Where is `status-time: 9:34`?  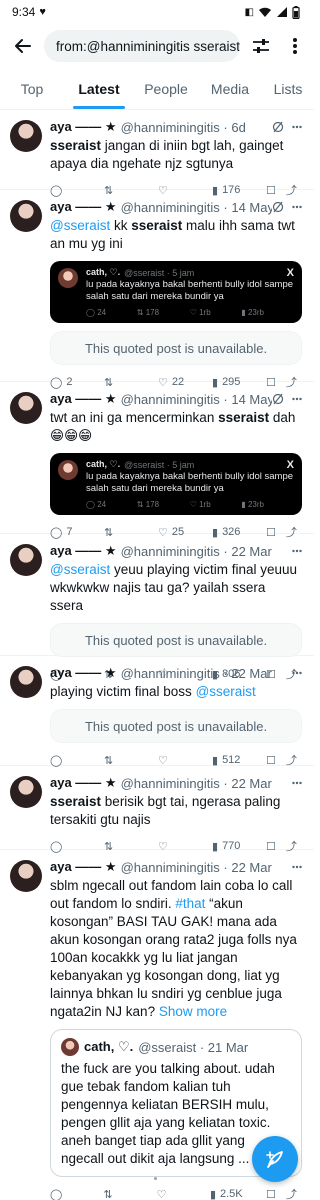 status-time: 9:34 is located at coordinates (24, 12).